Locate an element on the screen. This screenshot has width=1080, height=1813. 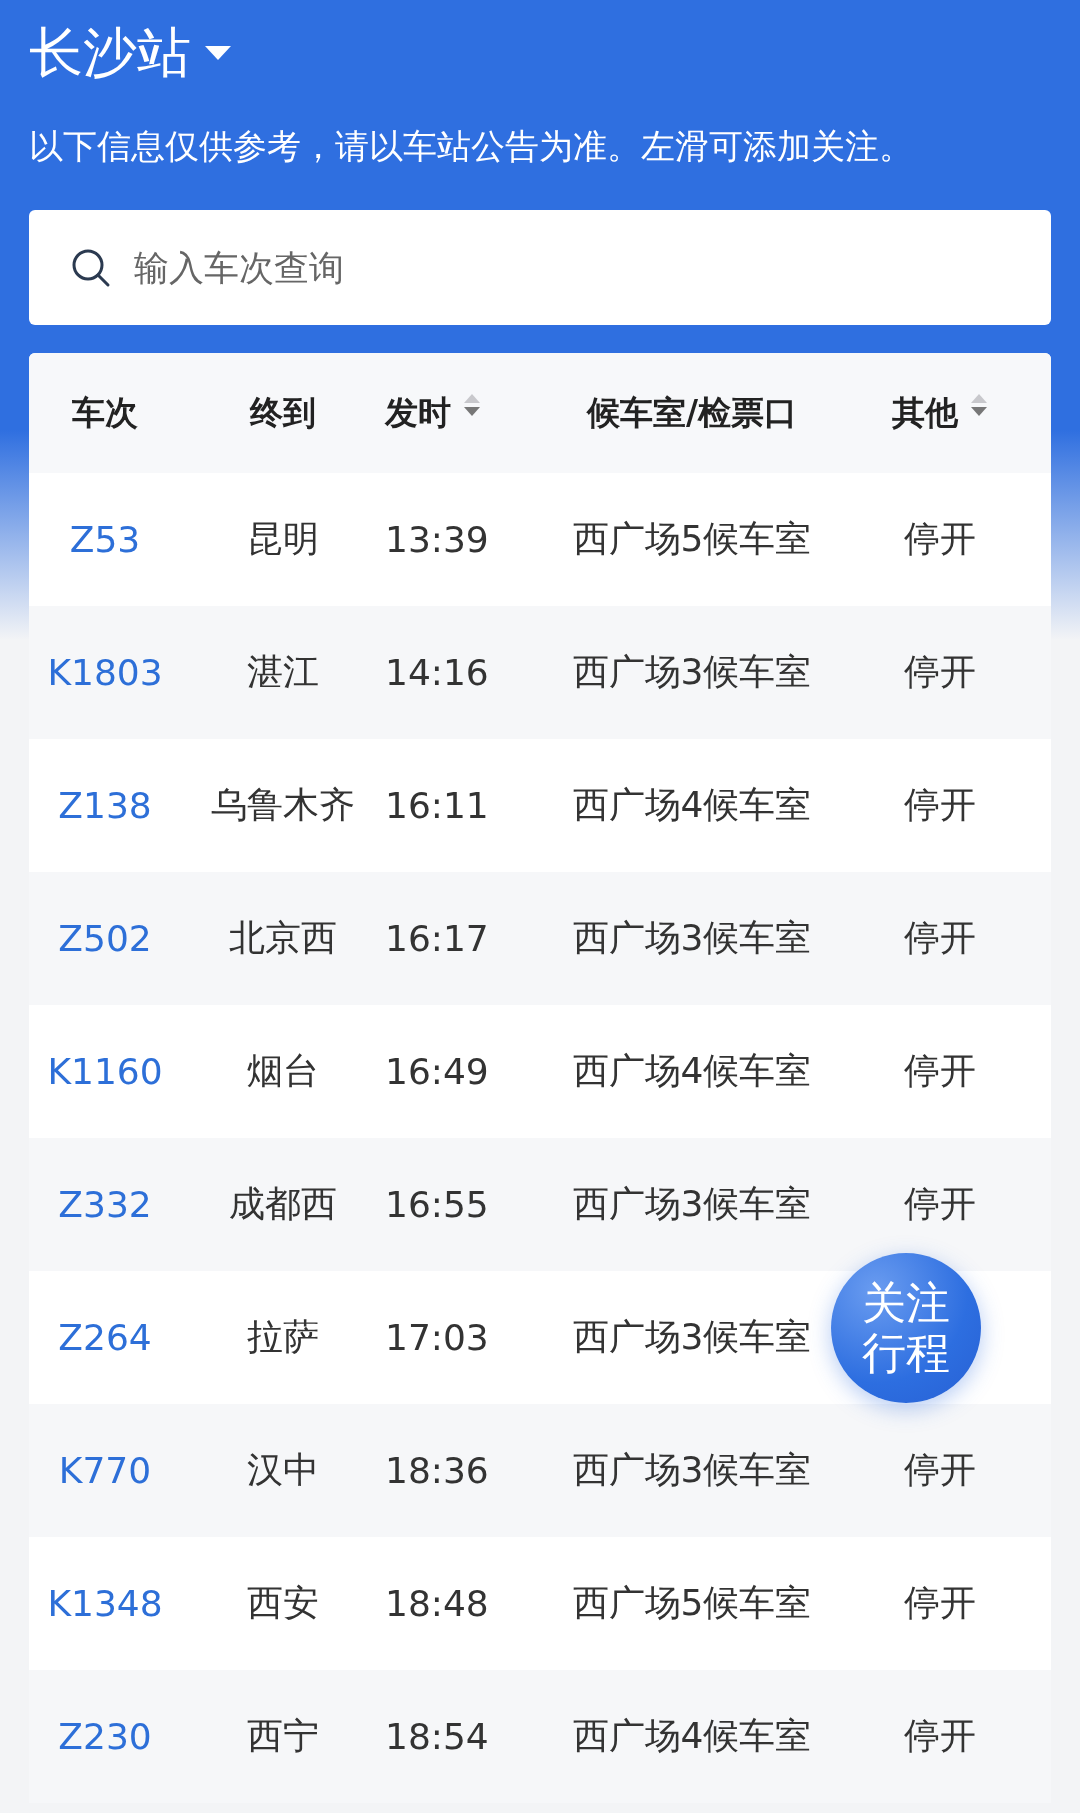
station-title: 长沙站 is located at coordinates (110, 53).